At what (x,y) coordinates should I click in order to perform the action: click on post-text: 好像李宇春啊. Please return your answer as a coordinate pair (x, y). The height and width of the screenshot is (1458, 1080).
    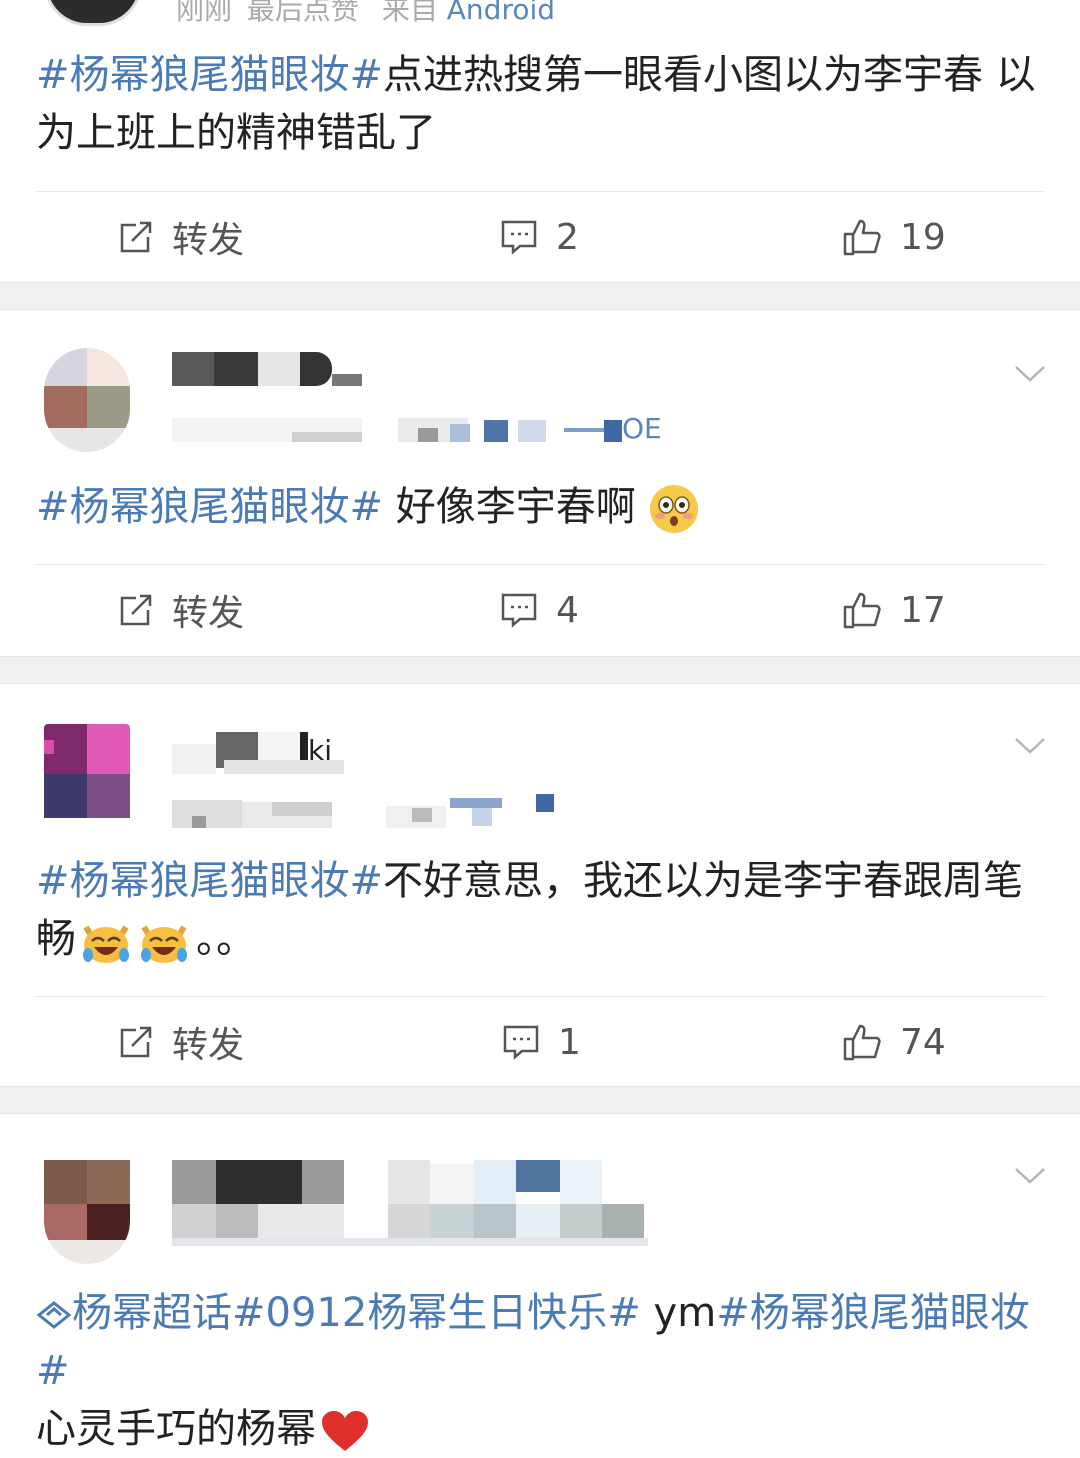
    Looking at the image, I should click on (509, 507).